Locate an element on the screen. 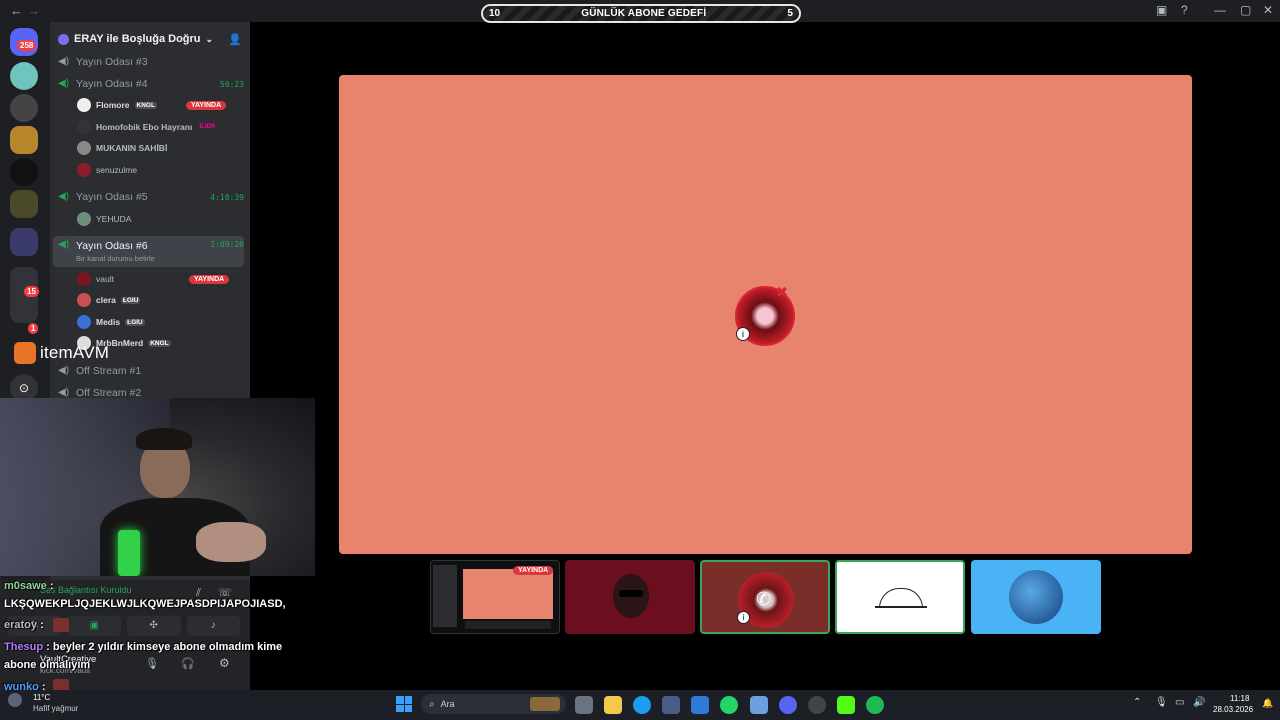 The width and height of the screenshot is (1280, 720). channel-timer: 4:18:39 is located at coordinates (227, 197).